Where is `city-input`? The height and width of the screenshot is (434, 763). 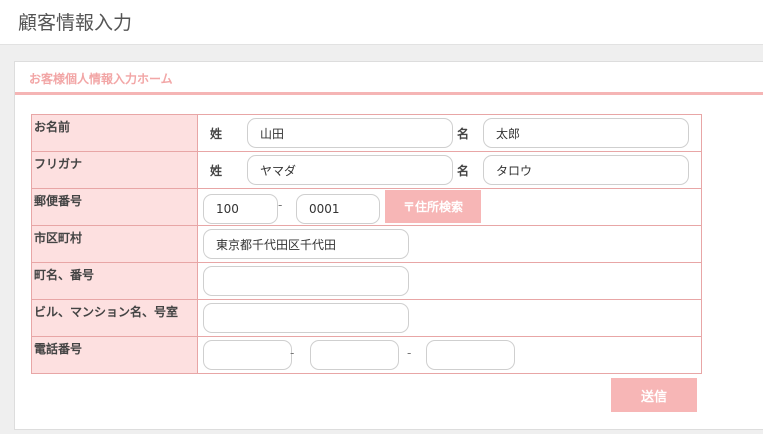
city-input is located at coordinates (306, 244).